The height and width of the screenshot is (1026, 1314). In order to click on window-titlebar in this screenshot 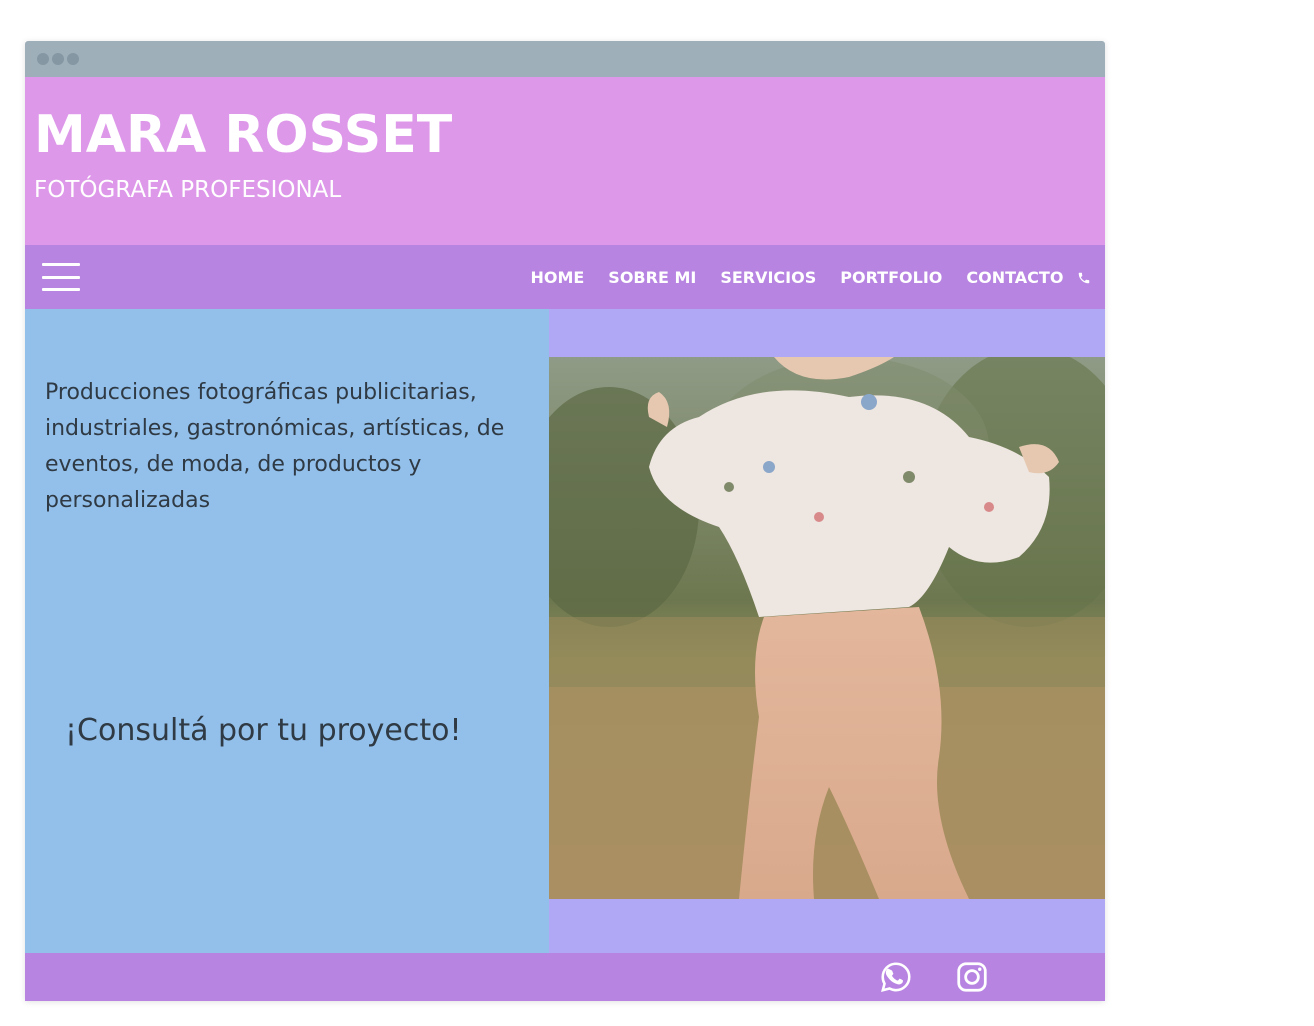, I will do `click(565, 59)`.